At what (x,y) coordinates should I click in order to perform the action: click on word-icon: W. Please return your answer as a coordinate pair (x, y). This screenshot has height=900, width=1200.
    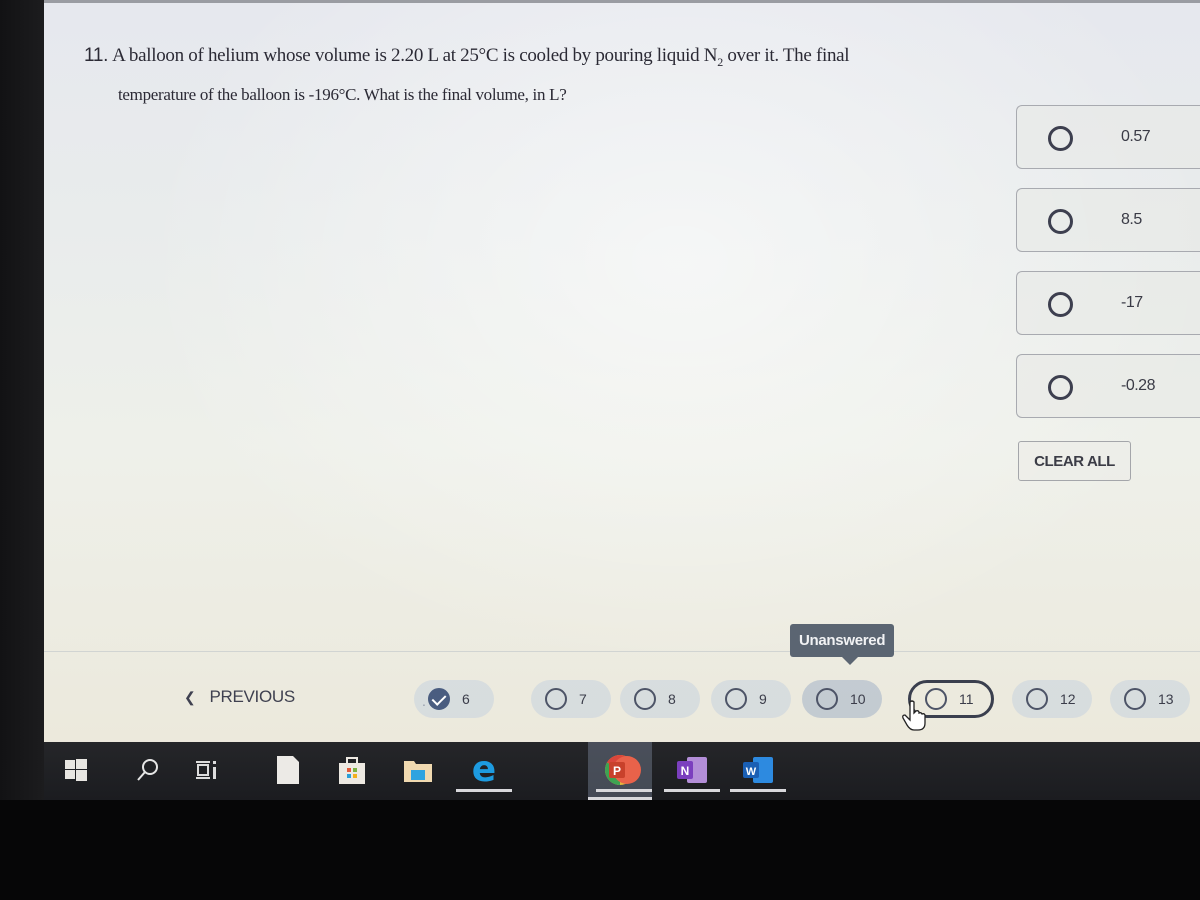
    Looking at the image, I should click on (758, 770).